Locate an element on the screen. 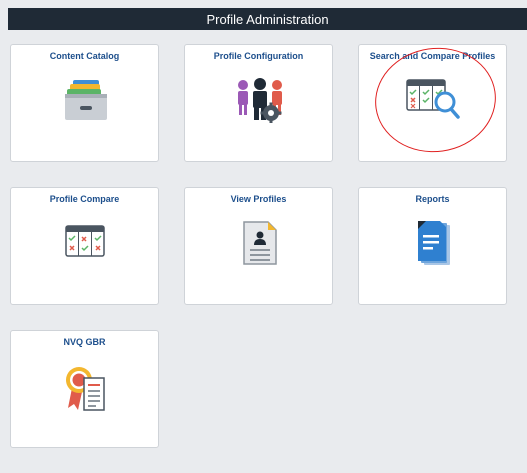  page-title: Profile Administration is located at coordinates (267, 19).